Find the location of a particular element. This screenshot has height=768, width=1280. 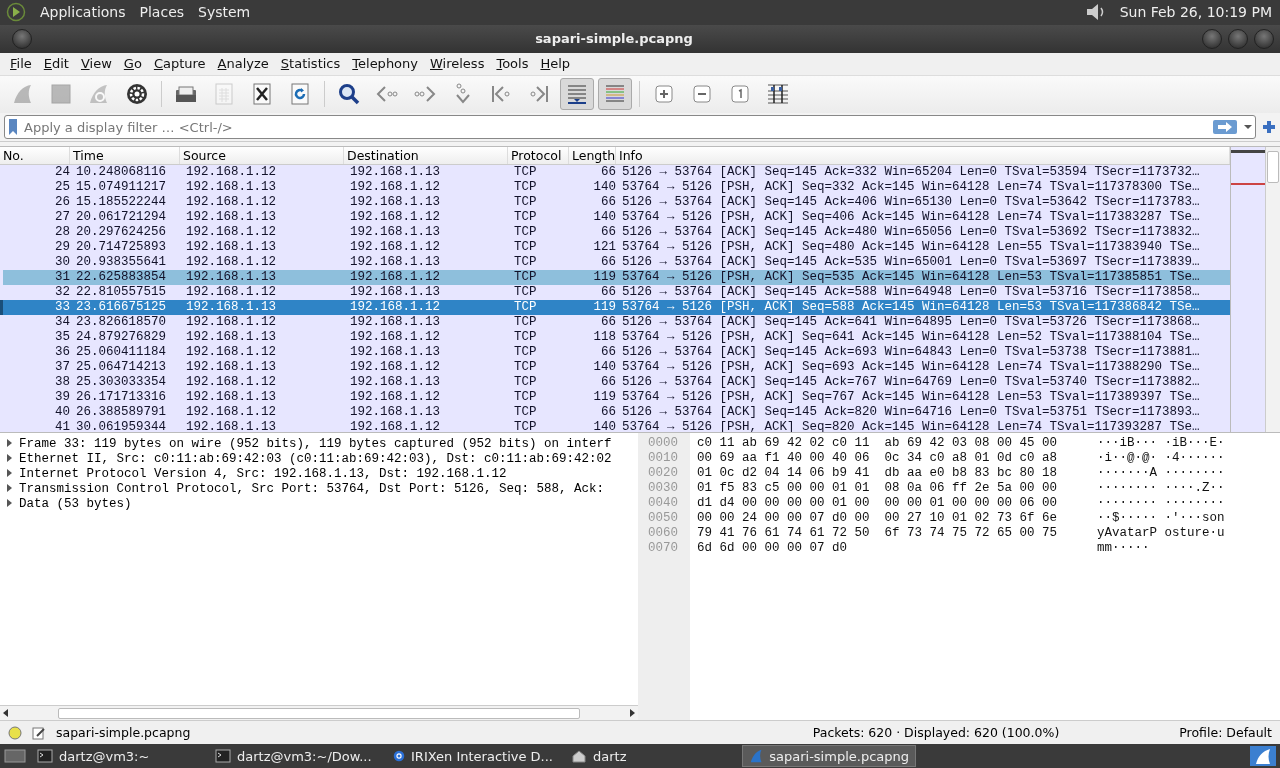

tree-item: Transmission Control Protocol, Src Port: 53764, Dst Port: 5126, Seq: 588, Ack: is located at coordinates (312, 488).